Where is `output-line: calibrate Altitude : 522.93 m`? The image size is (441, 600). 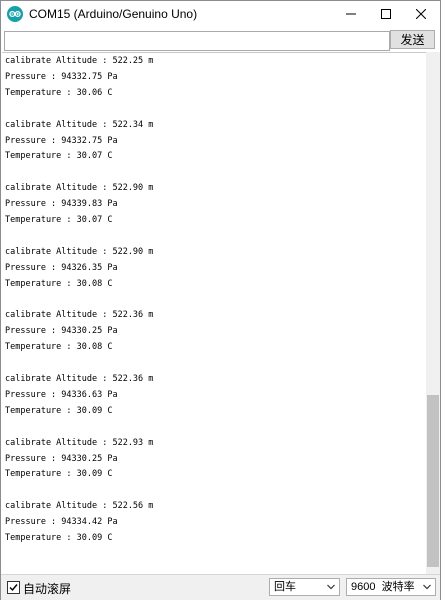
output-line: calibrate Altitude : 522.93 m is located at coordinates (79, 442).